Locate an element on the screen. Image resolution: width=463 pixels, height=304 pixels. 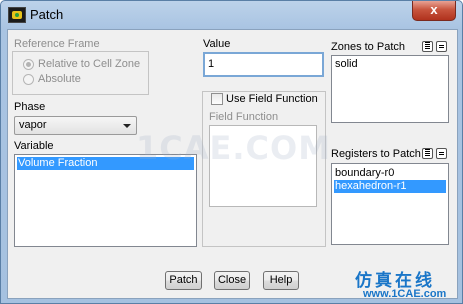
reference-frame-label: Reference Frame is located at coordinates (57, 44).